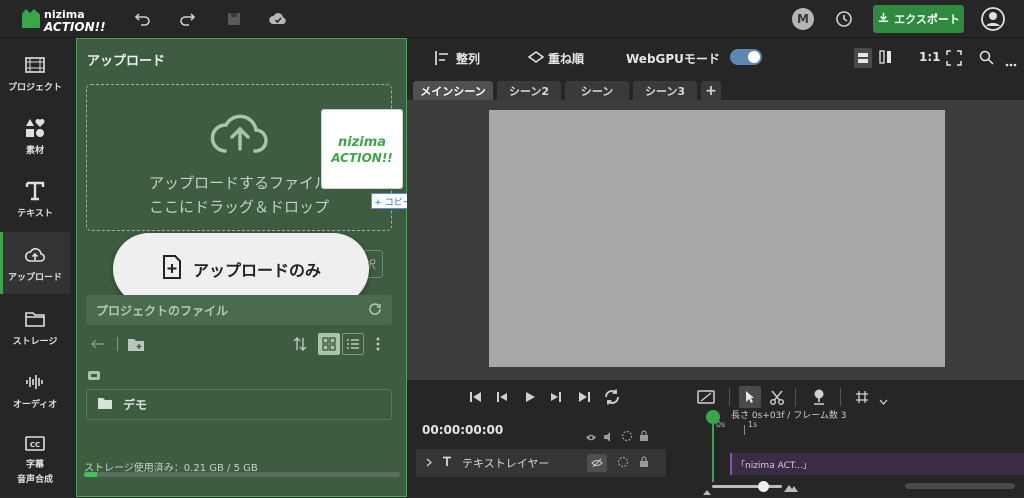 Image resolution: width=1024 pixels, height=498 pixels. Describe the element at coordinates (877, 464) in the screenshot. I see `timeline-clip: 「nizima ACT...」` at that location.